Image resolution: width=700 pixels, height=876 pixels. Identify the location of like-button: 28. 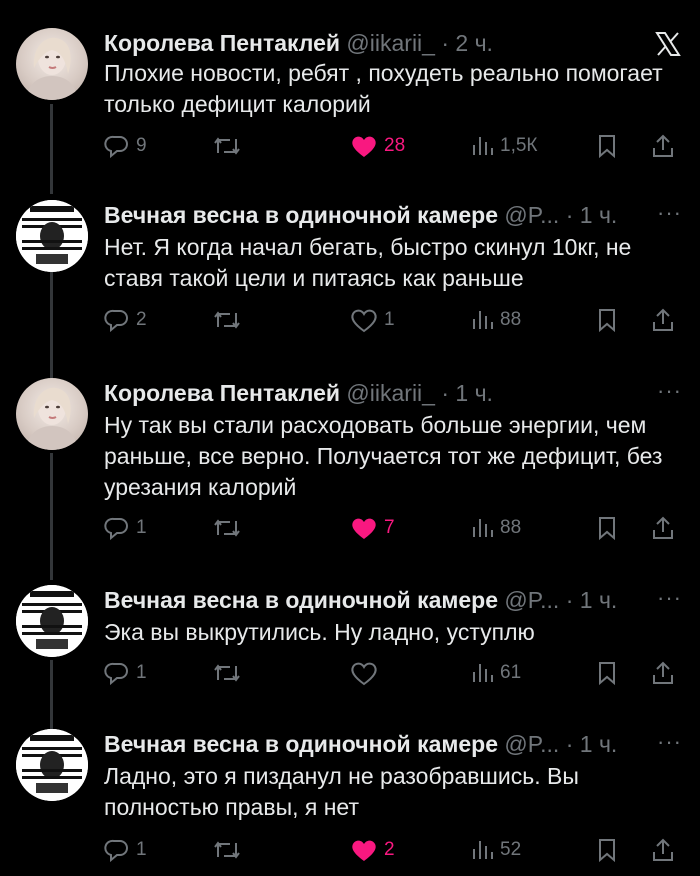
(377, 146).